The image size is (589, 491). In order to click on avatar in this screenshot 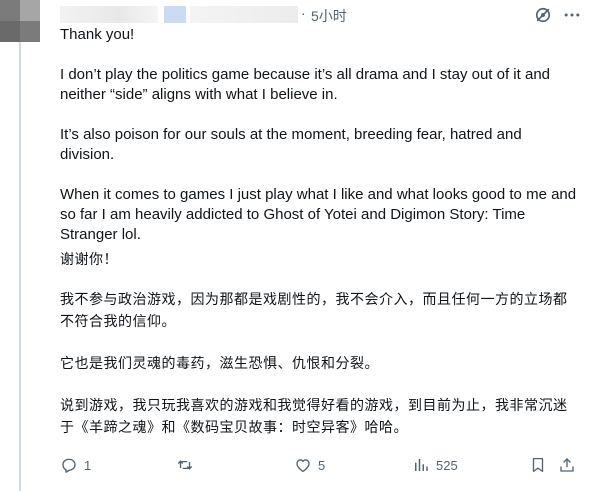, I will do `click(20, 21)`.